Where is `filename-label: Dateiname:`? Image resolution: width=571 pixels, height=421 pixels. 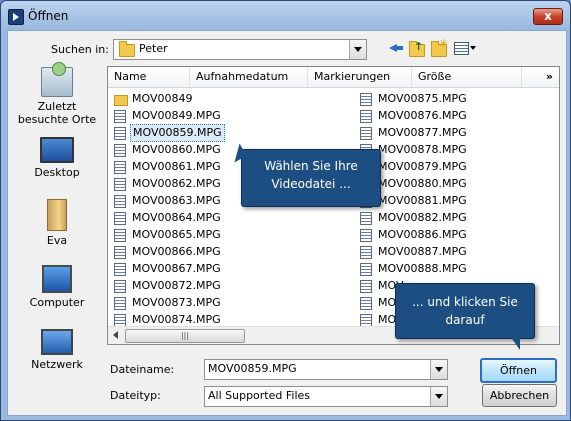 filename-label: Dateiname: is located at coordinates (142, 369).